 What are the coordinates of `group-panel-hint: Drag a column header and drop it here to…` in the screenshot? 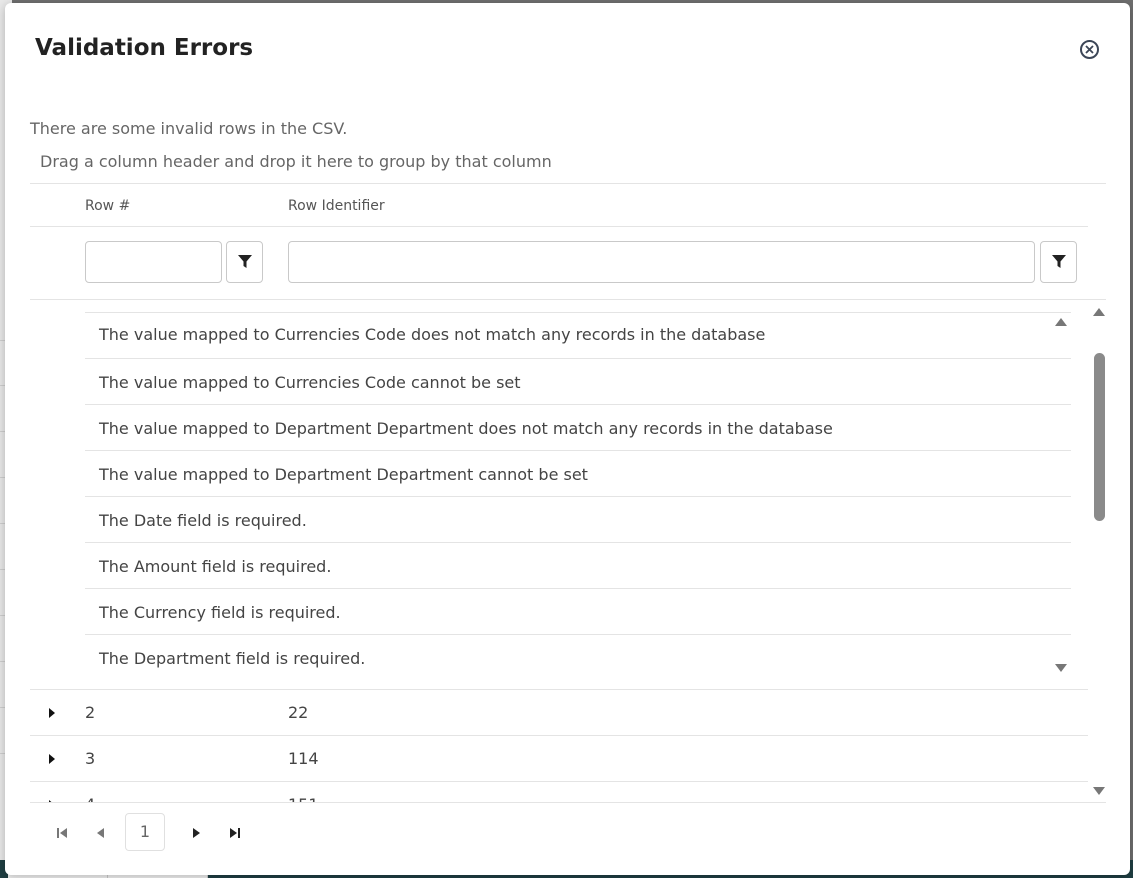 It's located at (296, 161).